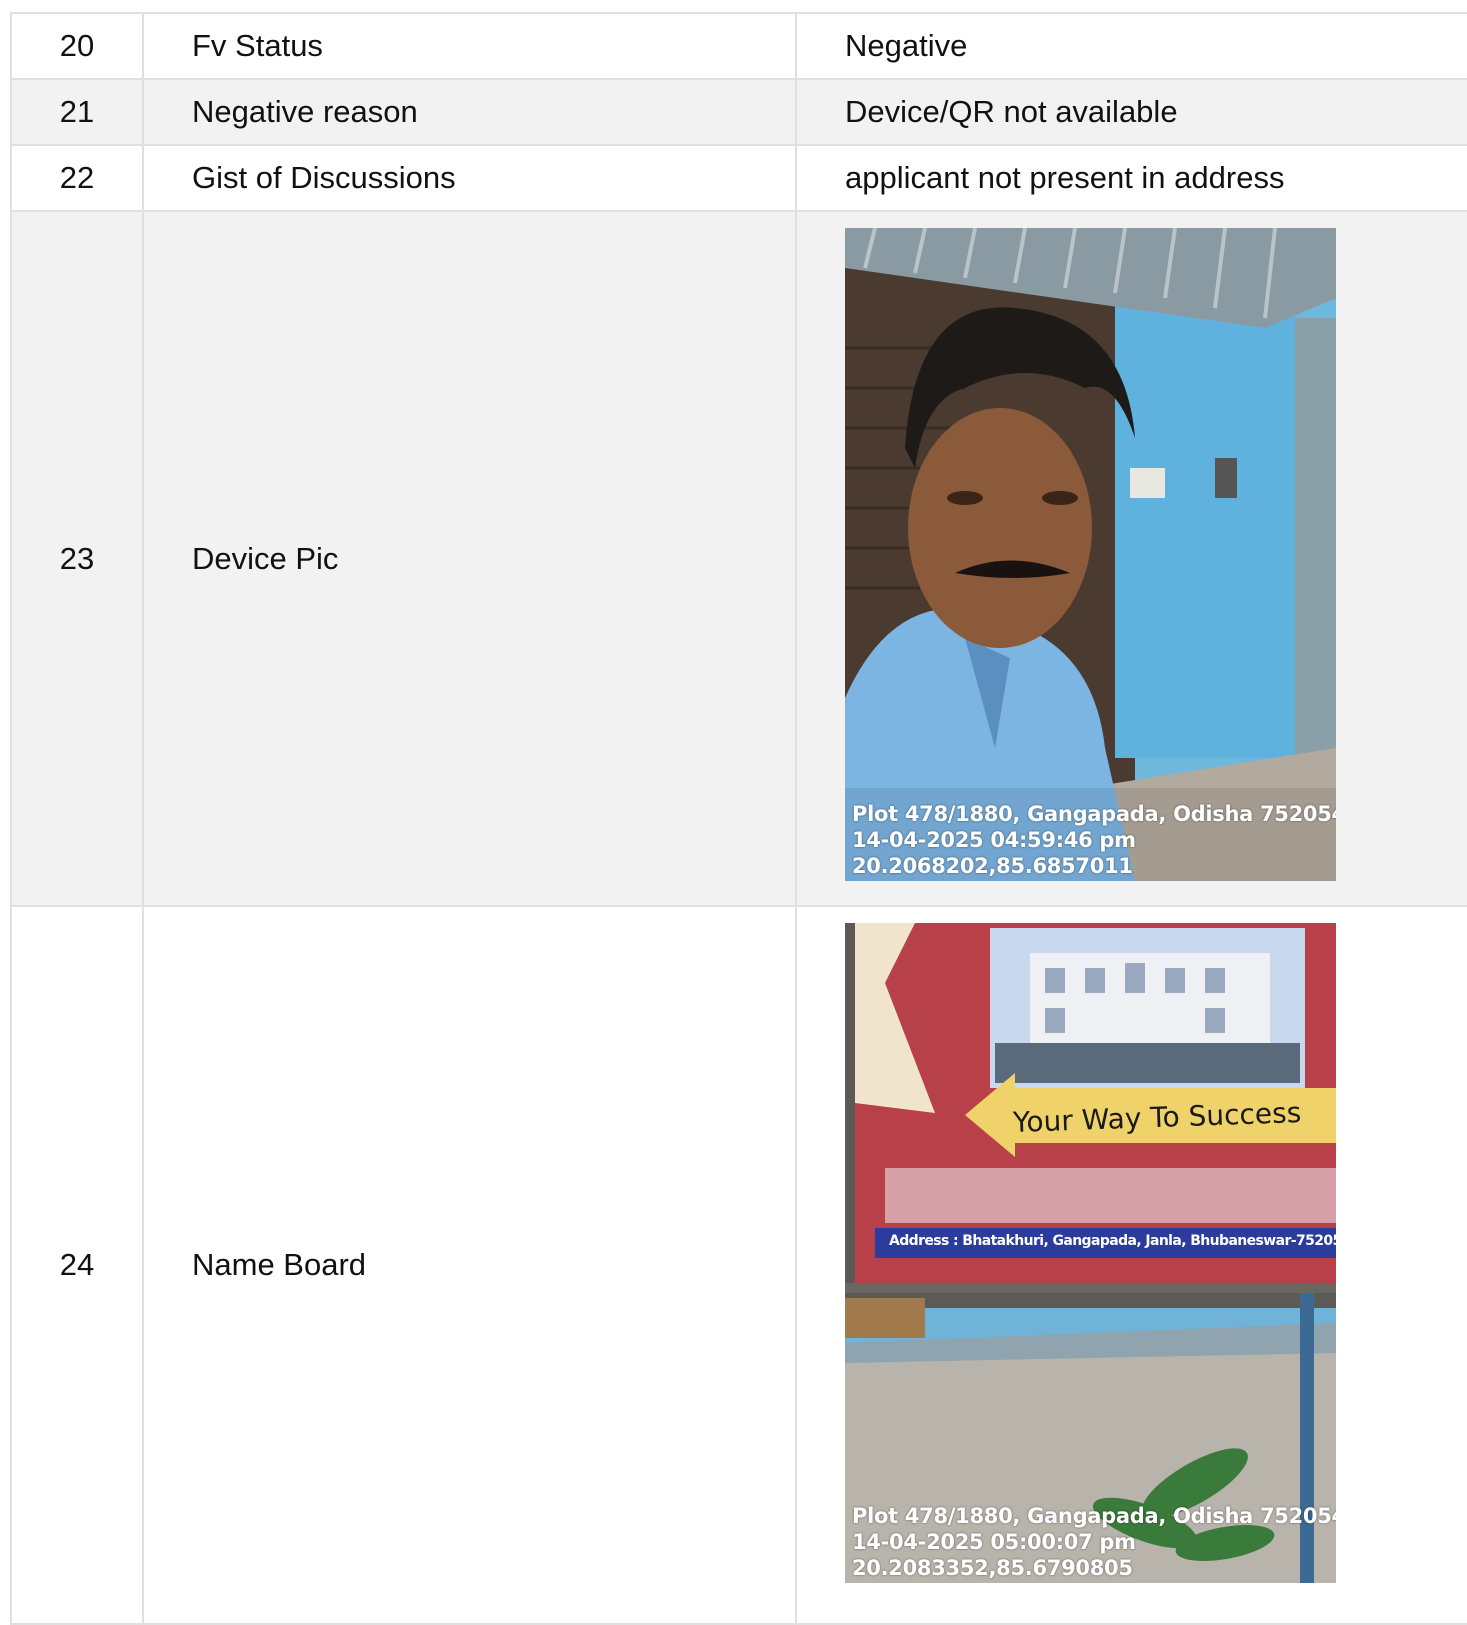 The height and width of the screenshot is (1625, 1467). Describe the element at coordinates (1131, 178) in the screenshot. I see `row-value: applicant not present in address` at that location.